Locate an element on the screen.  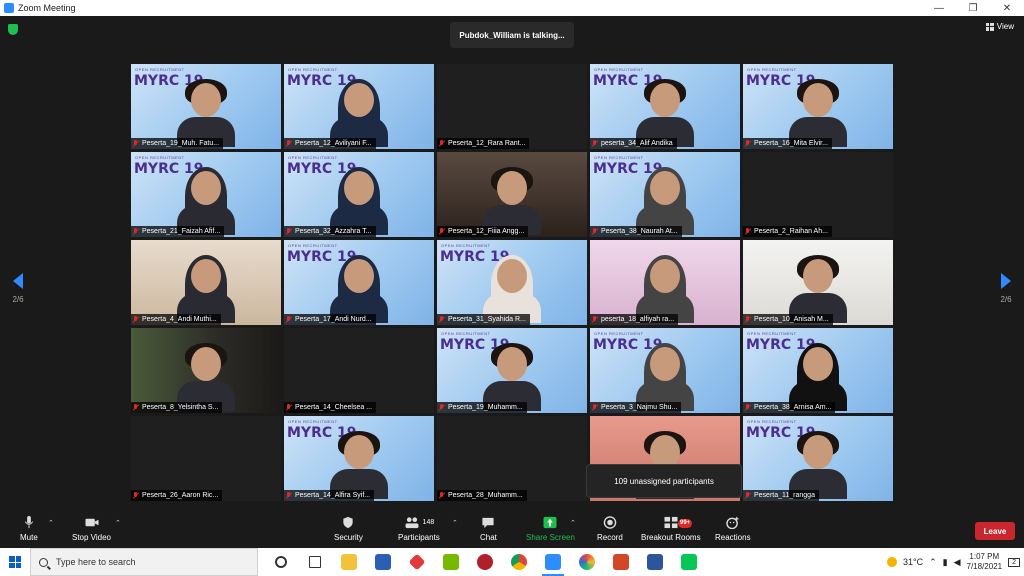
leave-button: Leave is located at coordinates (995, 531).